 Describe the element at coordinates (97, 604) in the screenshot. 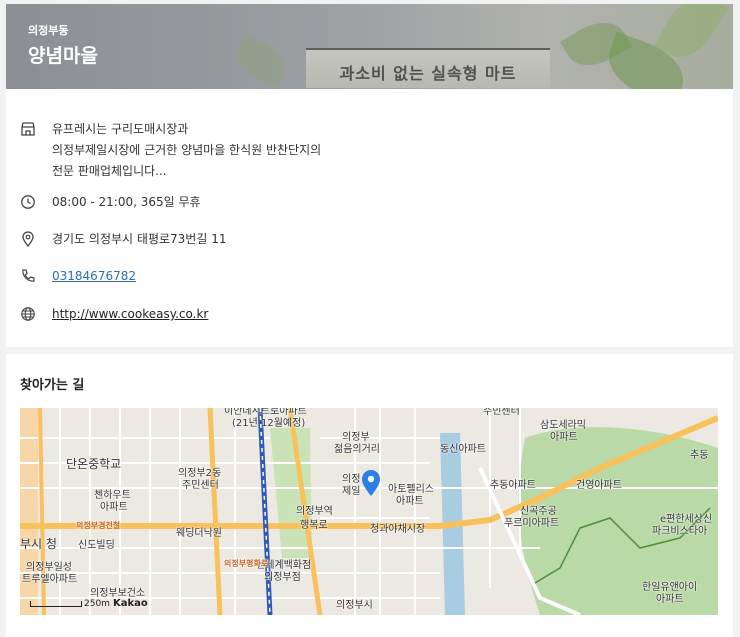

I see `scale-label: 250m` at that location.